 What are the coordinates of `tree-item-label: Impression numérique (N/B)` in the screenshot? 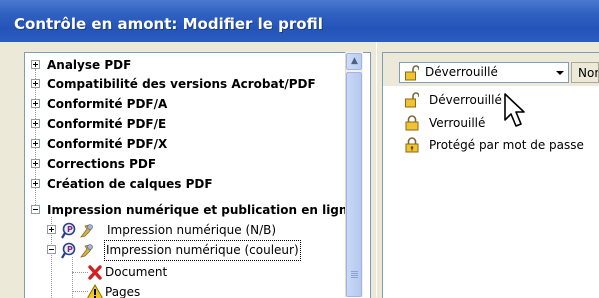 It's located at (192, 230).